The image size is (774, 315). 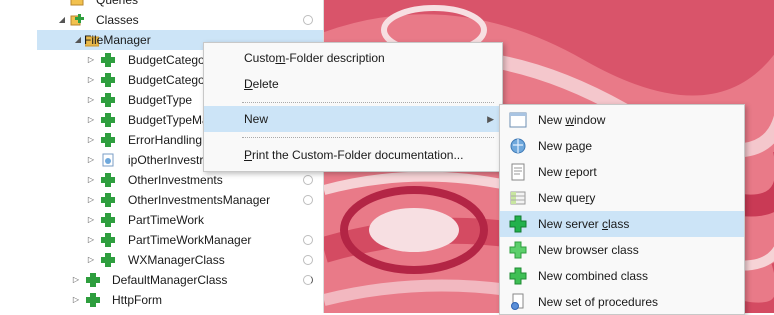 What do you see at coordinates (335, 58) in the screenshot?
I see `menu-label: -Folder description` at bounding box center [335, 58].